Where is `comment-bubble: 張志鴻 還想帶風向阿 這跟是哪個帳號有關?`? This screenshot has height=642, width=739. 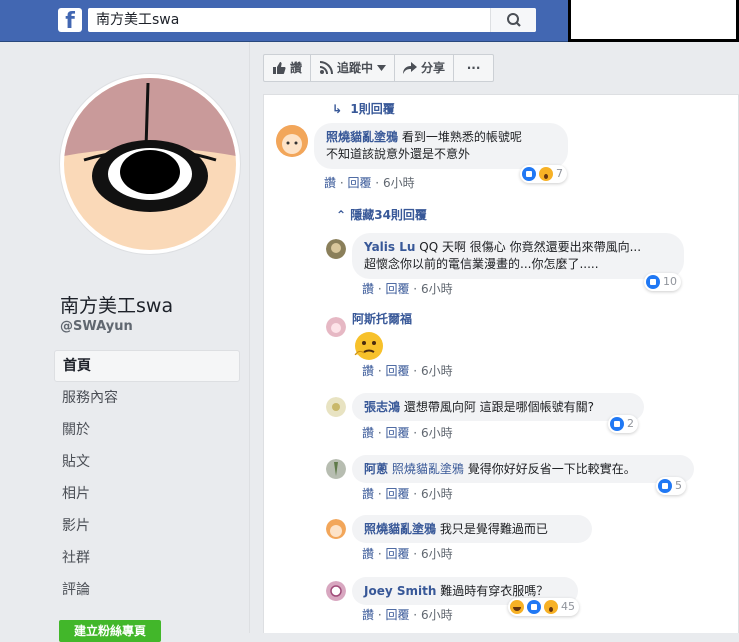 comment-bubble: 張志鴻 還想帶風向阿 這跟是哪個帳號有關? is located at coordinates (498, 407).